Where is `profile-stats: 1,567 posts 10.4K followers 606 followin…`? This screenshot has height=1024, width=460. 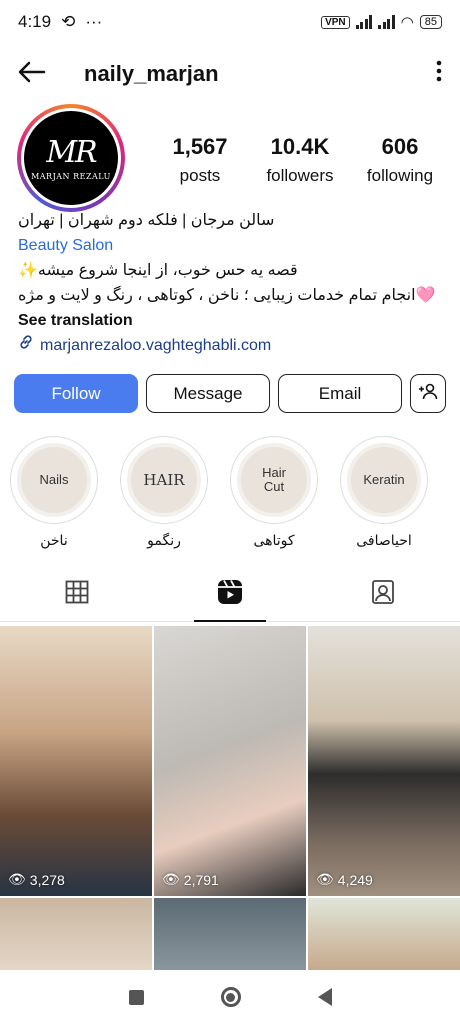
profile-stats: 1,567 posts 10.4K followers 606 followin… is located at coordinates (300, 160).